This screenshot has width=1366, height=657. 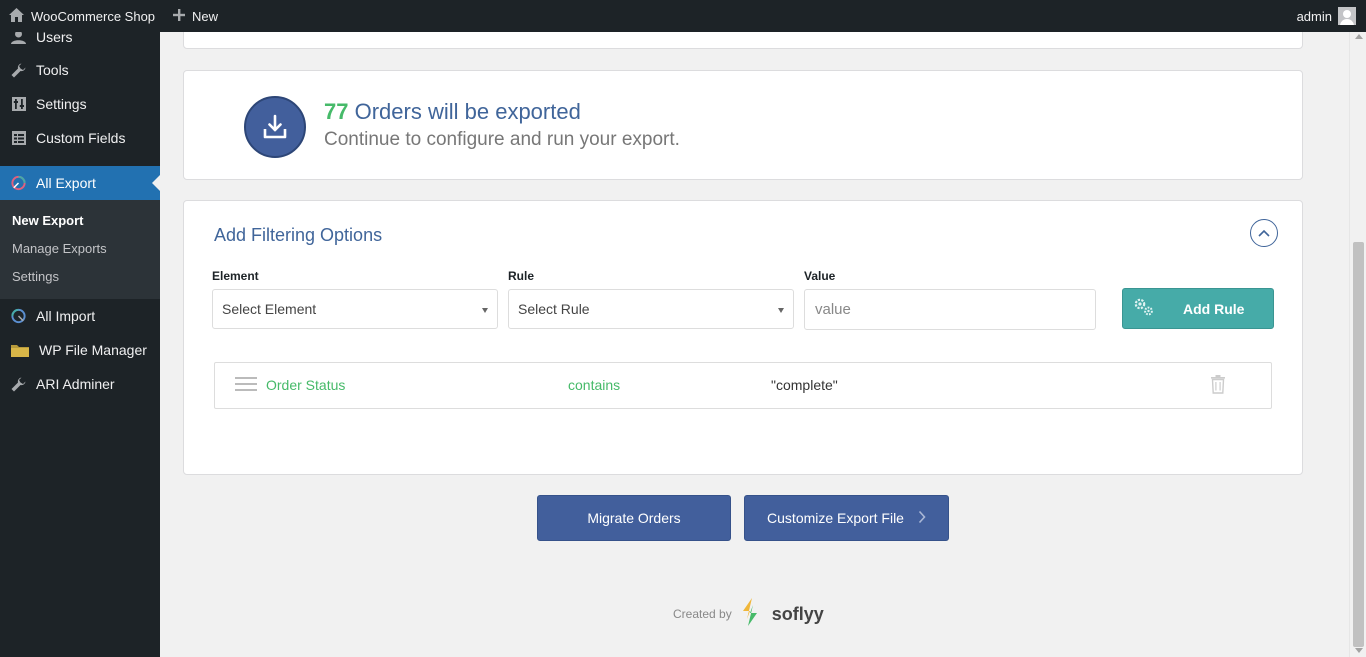 What do you see at coordinates (59, 248) in the screenshot?
I see `submenu-item-manage-exports: Manage Exports` at bounding box center [59, 248].